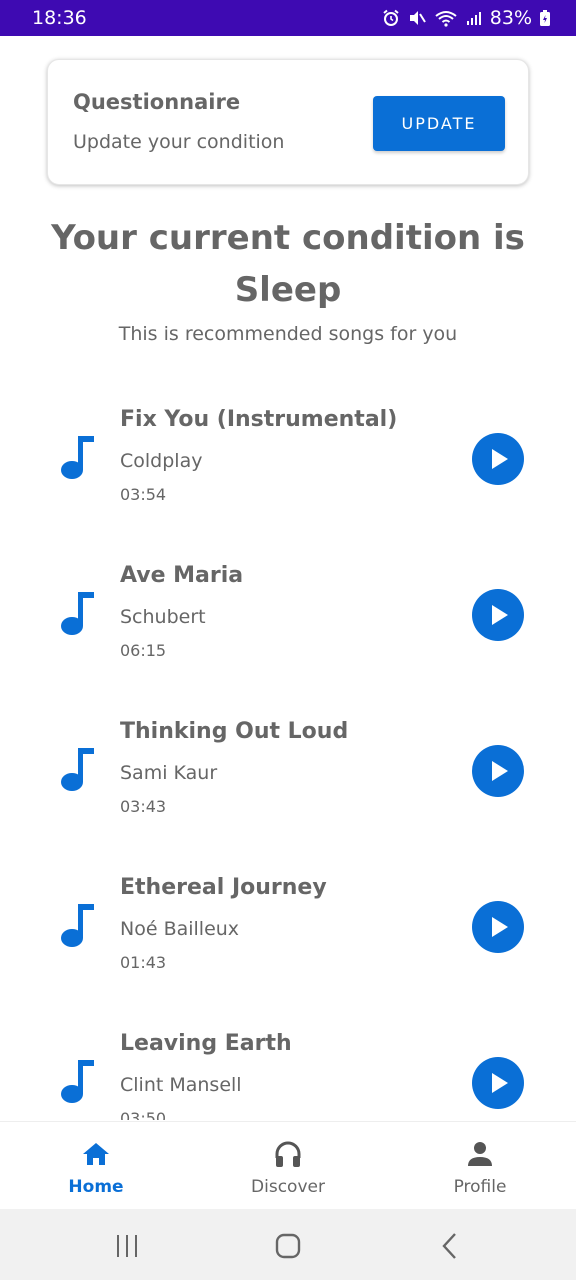  Describe the element at coordinates (288, 614) in the screenshot. I see `song-item: Ave Maria Schubert 06:15` at that location.